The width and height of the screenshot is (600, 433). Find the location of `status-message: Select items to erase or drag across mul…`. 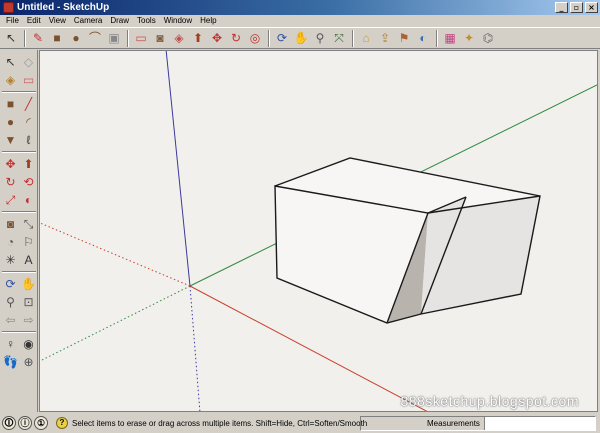

status-message: Select items to erase or drag across mul… is located at coordinates (220, 423).